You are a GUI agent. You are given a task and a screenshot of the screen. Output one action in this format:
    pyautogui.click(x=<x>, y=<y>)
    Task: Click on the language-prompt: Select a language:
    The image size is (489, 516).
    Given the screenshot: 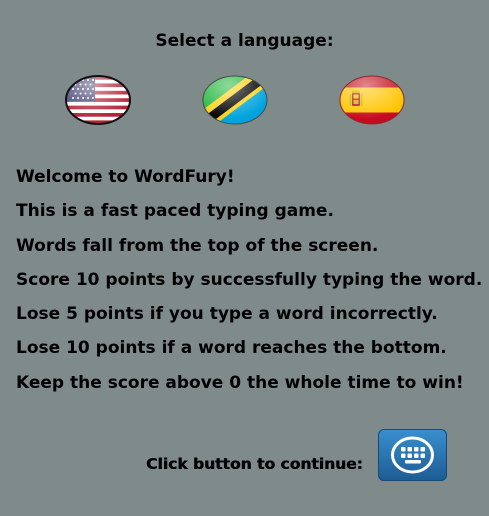 What is the action you would take?
    pyautogui.click(x=244, y=41)
    